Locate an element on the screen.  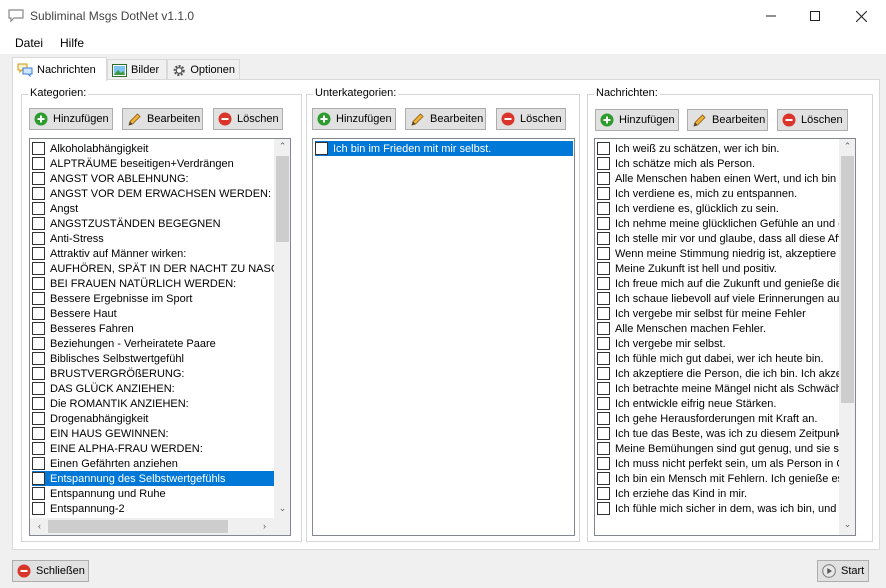
start-button: Start is located at coordinates (843, 571).